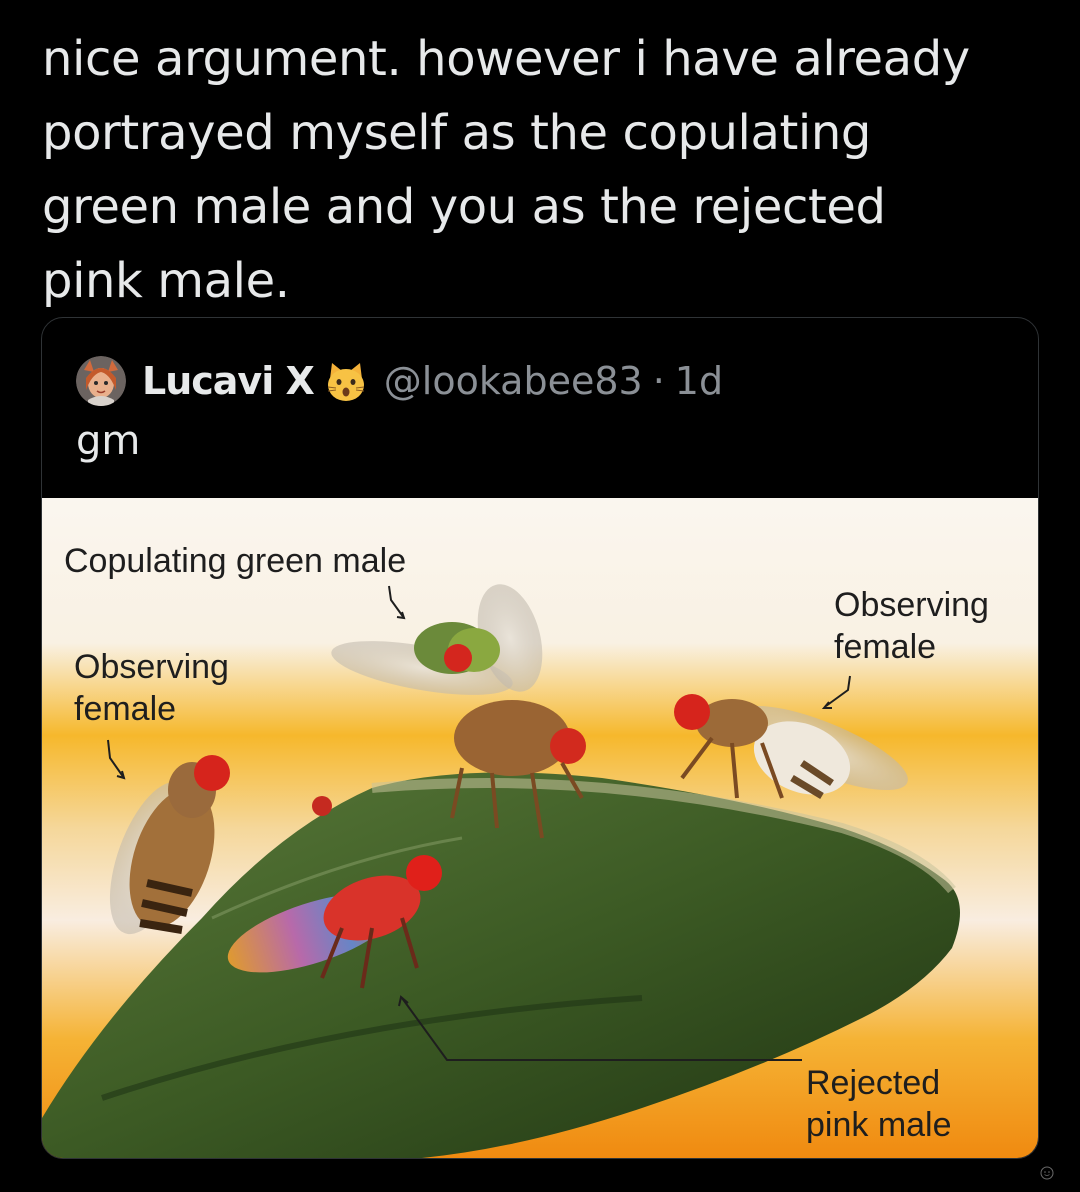 This screenshot has width=1080, height=1192. Describe the element at coordinates (235, 561) in the screenshot. I see `label-copulating-green-male: Copulating green male` at that location.